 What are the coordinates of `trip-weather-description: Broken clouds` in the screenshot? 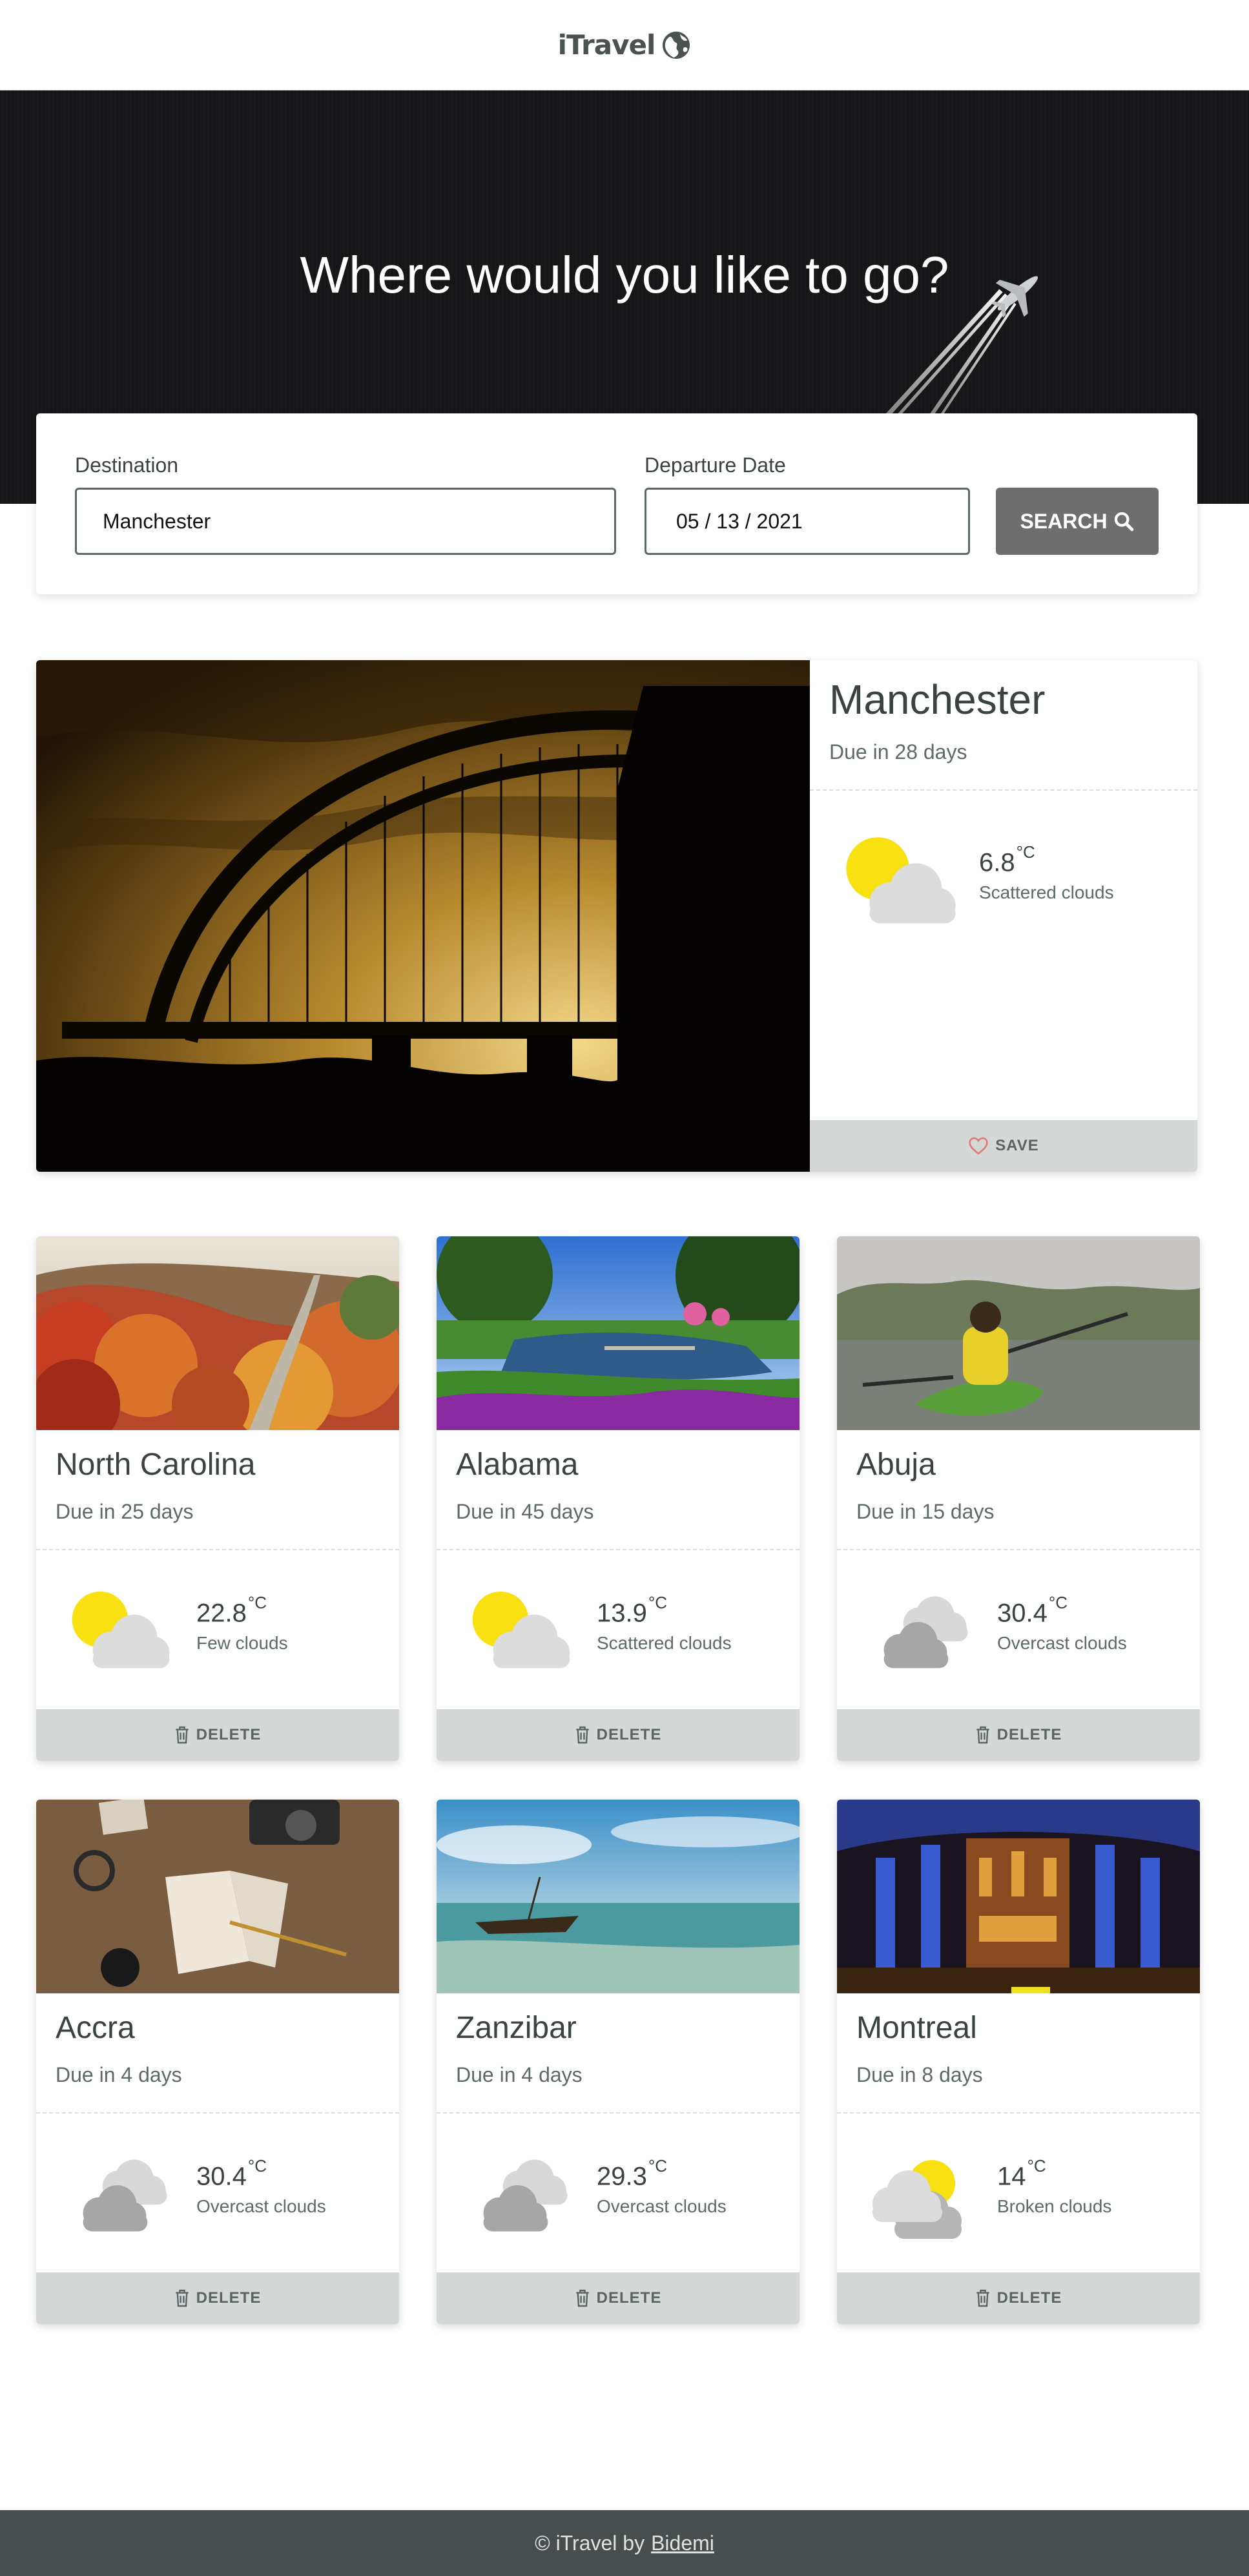 It's located at (1054, 2206).